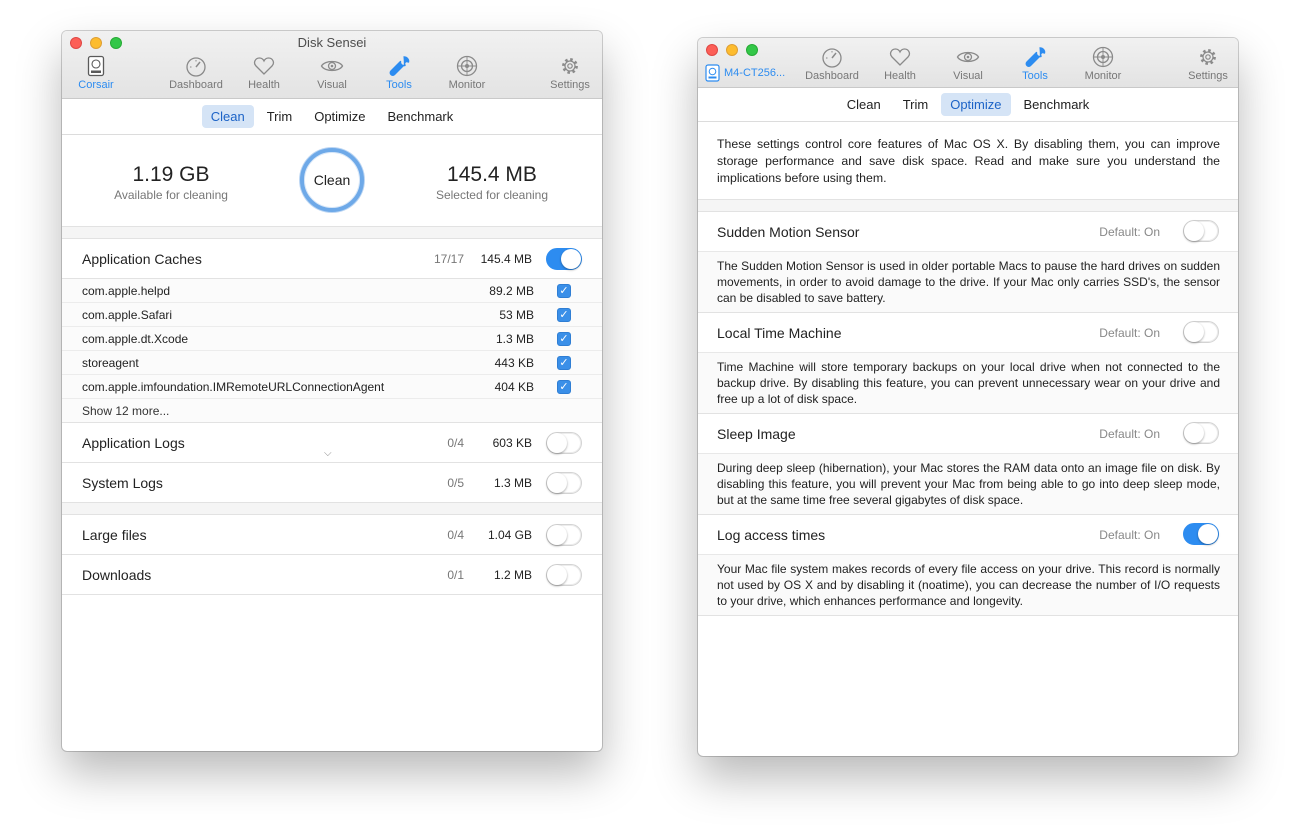  What do you see at coordinates (96, 85) in the screenshot?
I see `disk-label: Corsair` at bounding box center [96, 85].